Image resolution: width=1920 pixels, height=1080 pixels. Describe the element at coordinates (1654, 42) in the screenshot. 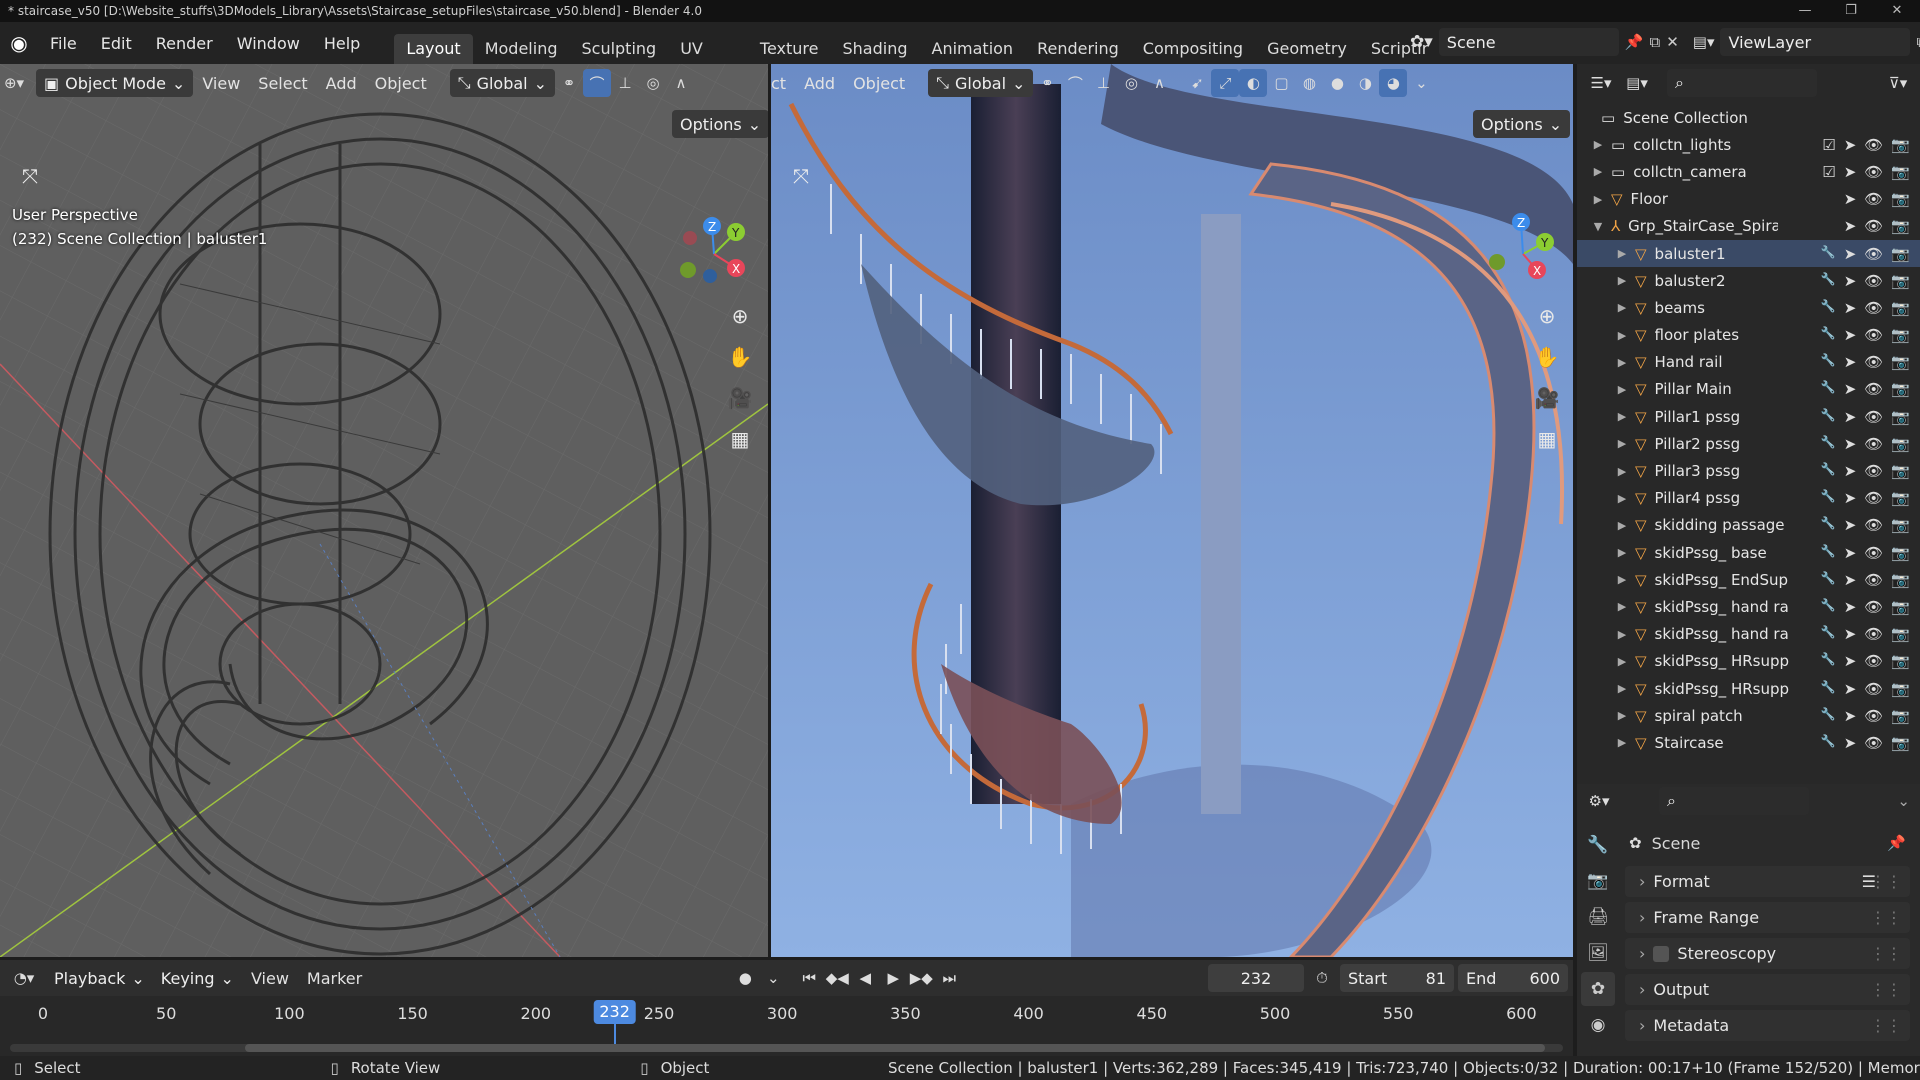

I see `new-scene-icon: ⧉` at that location.